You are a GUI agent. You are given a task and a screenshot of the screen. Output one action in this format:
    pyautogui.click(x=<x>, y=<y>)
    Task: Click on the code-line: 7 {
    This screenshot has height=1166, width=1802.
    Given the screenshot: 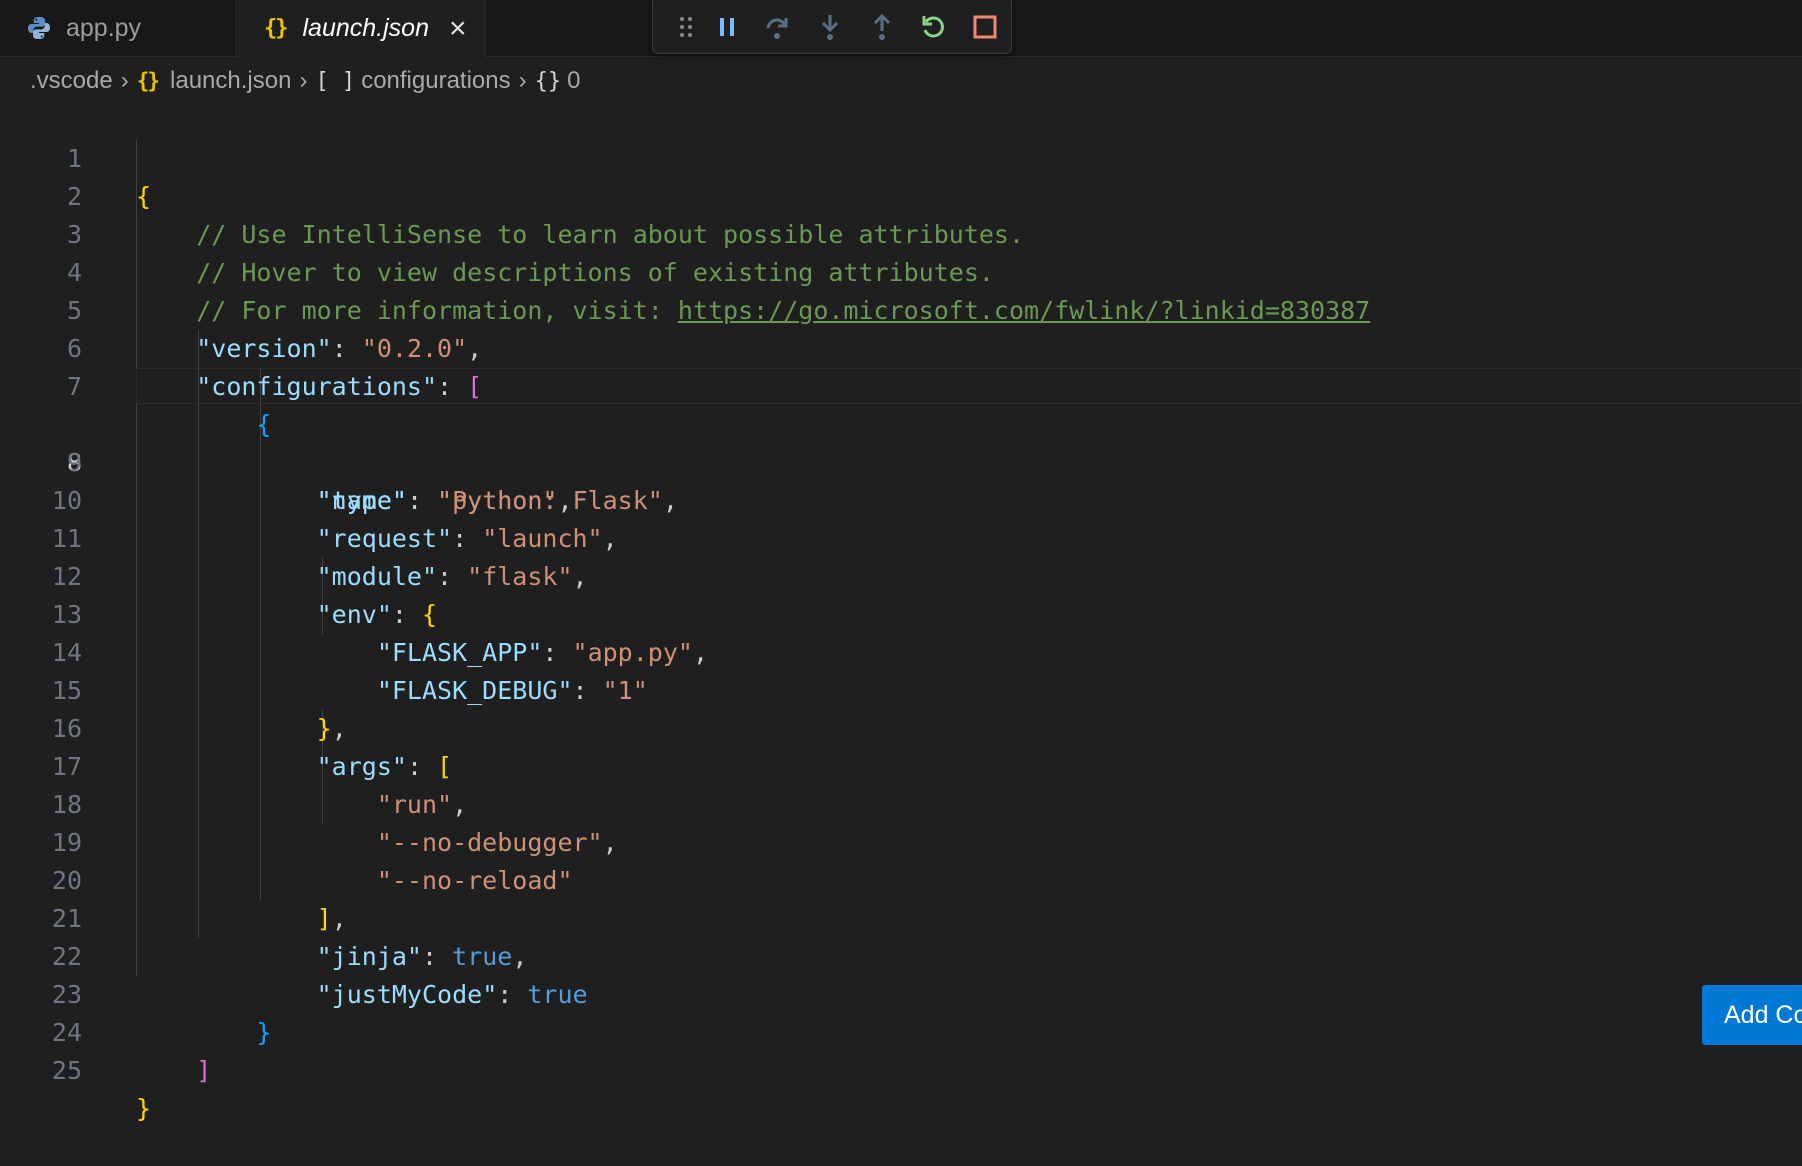 What is the action you would take?
    pyautogui.click(x=901, y=384)
    